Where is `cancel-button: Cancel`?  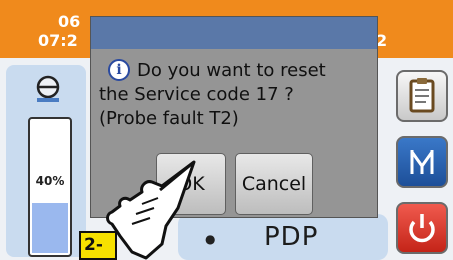
cancel-button: Cancel is located at coordinates (274, 184).